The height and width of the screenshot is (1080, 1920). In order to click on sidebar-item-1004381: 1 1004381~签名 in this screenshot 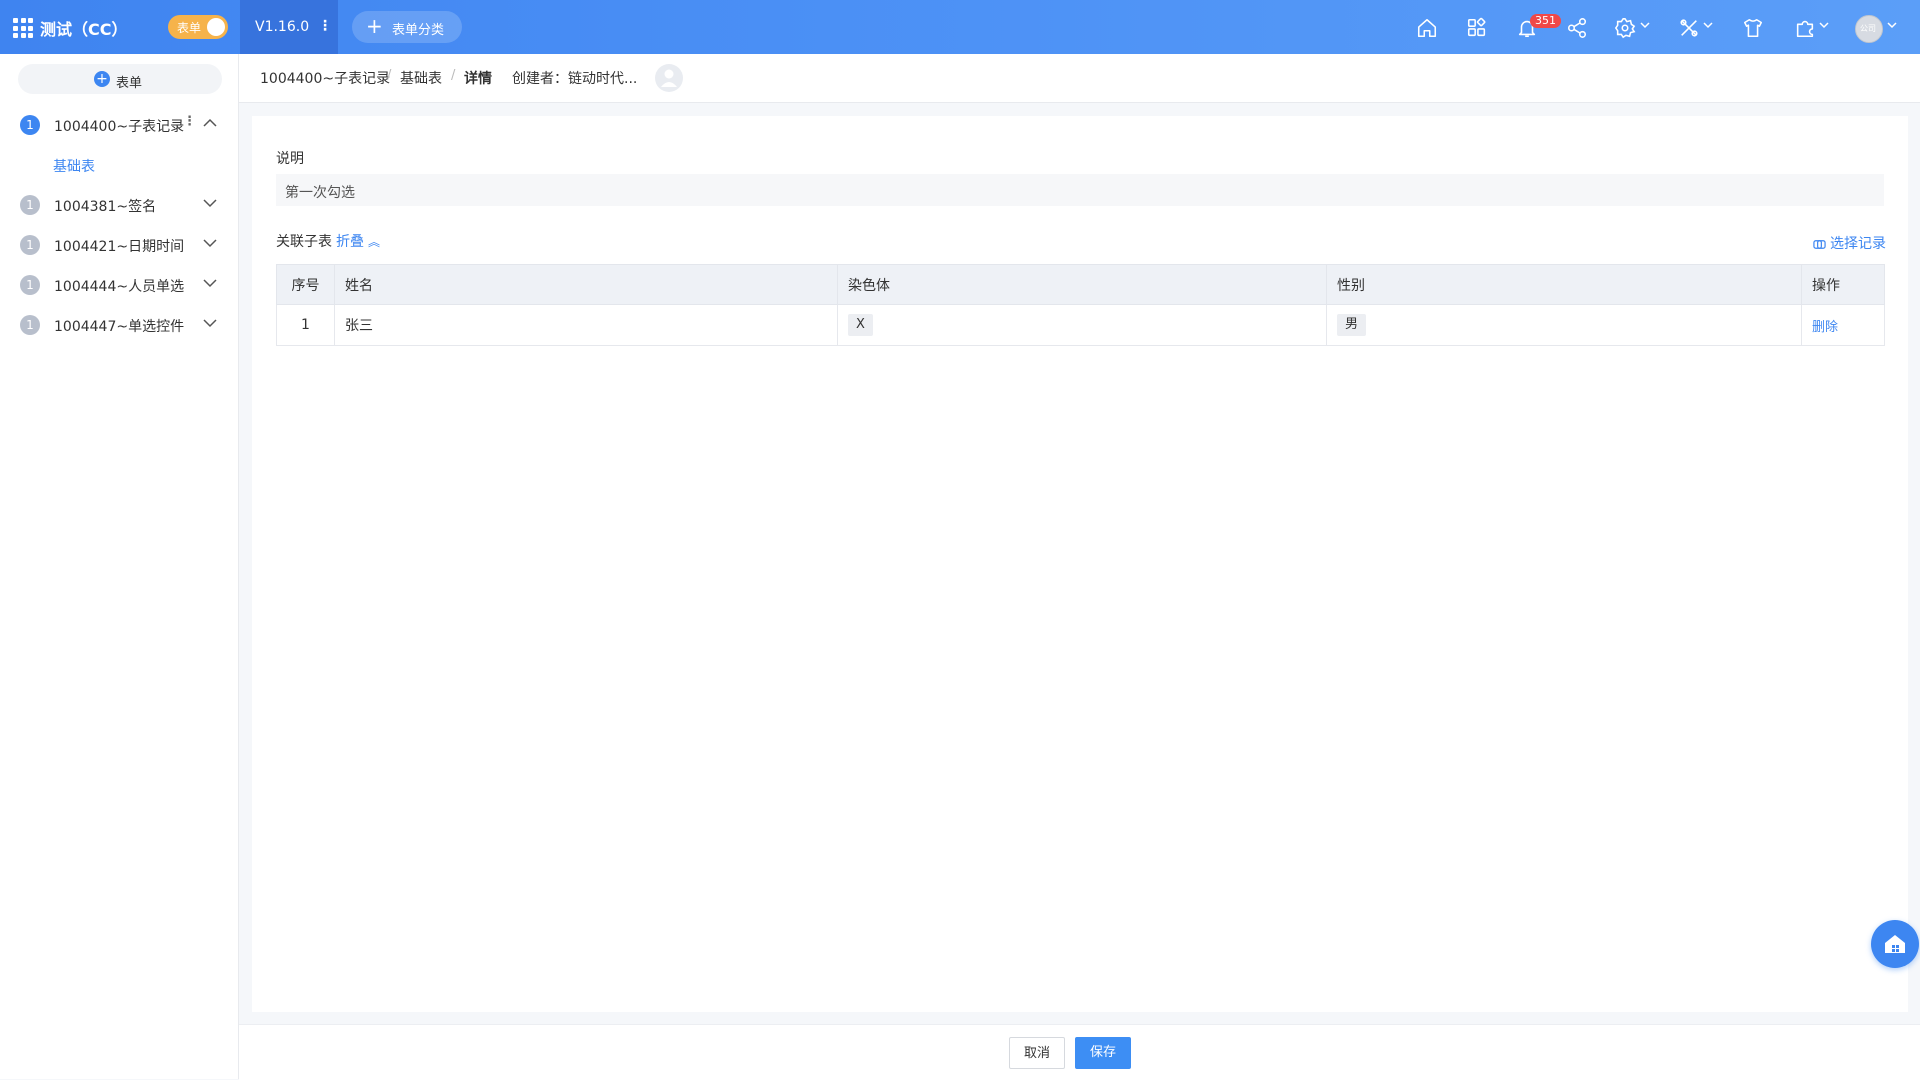, I will do `click(119, 204)`.